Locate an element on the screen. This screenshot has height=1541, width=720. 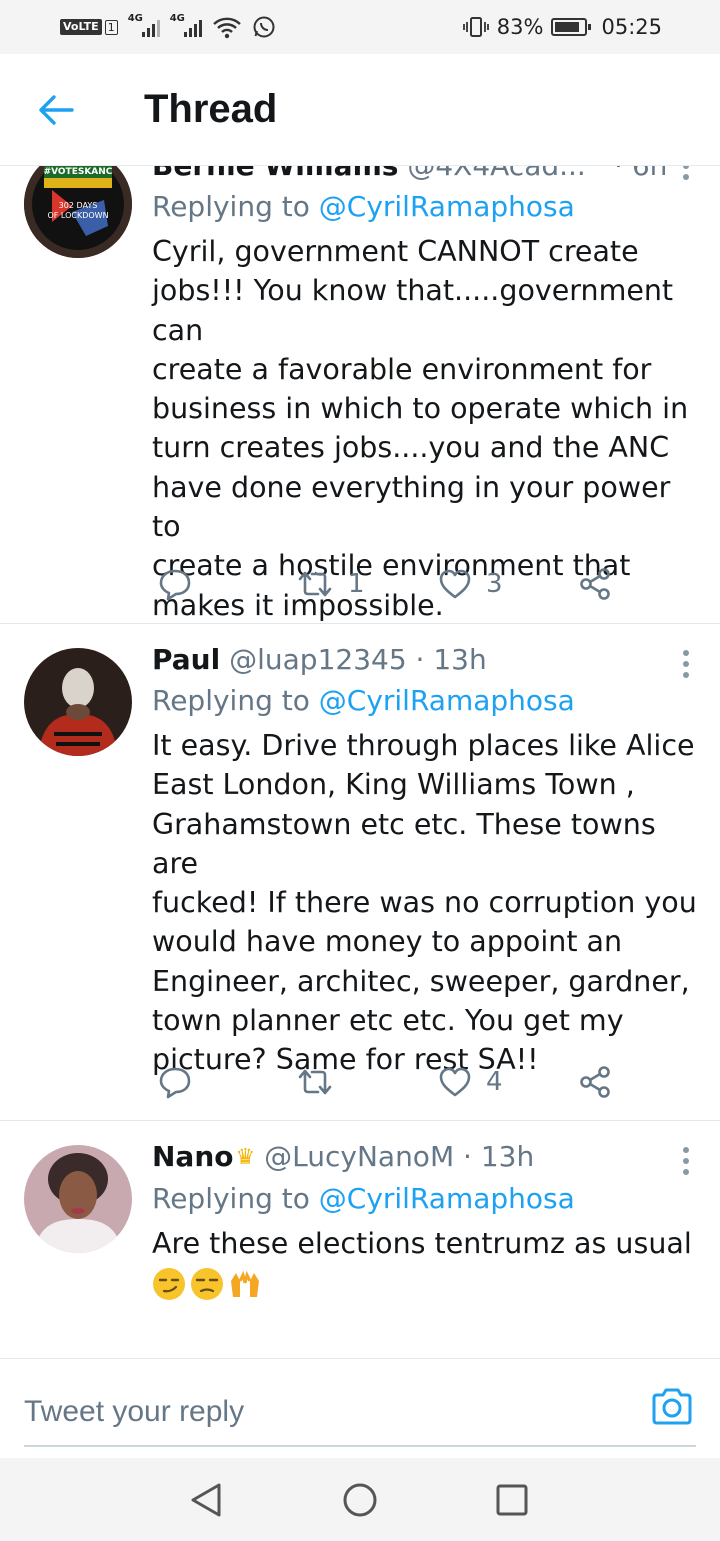
retweet-button: 1 is located at coordinates (330, 584).